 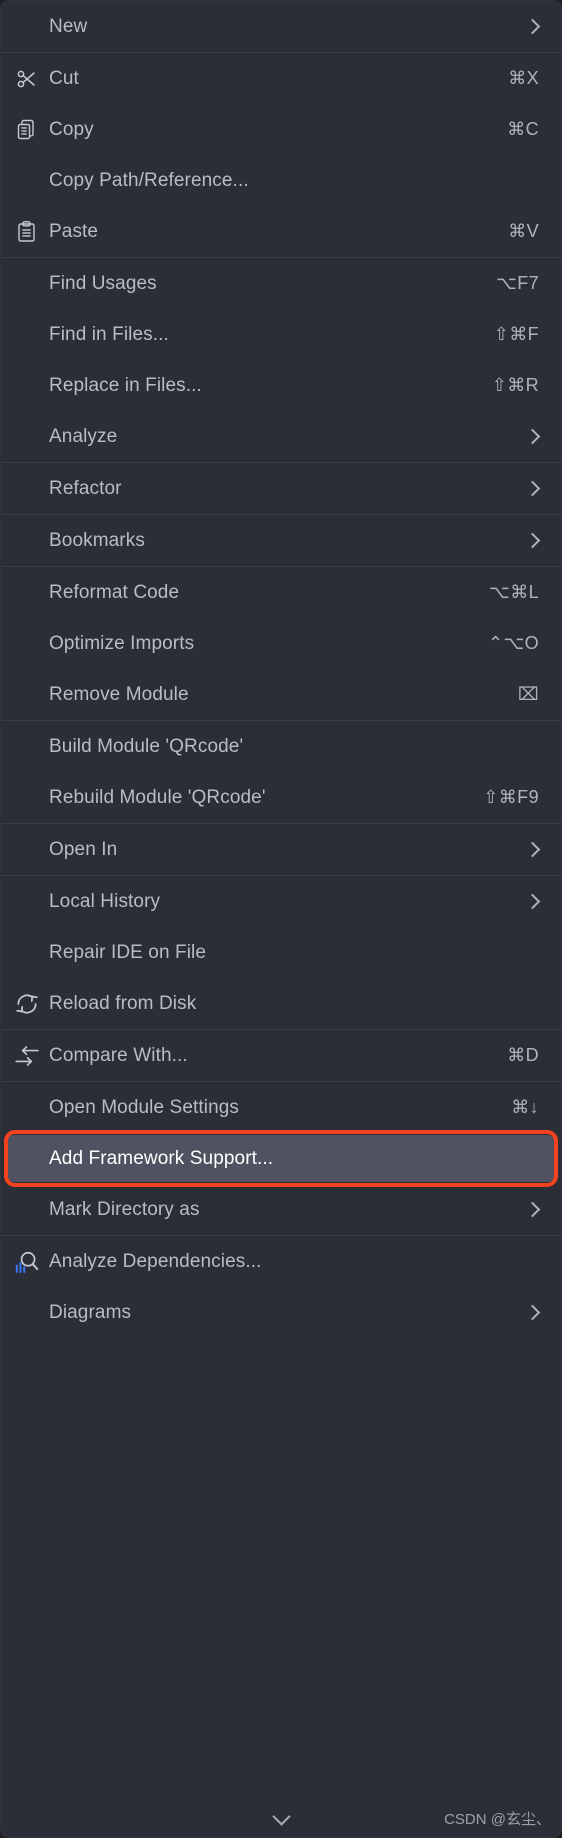 I want to click on menu-item-compare-with: Compare With... ⌘D, so click(x=281, y=1055).